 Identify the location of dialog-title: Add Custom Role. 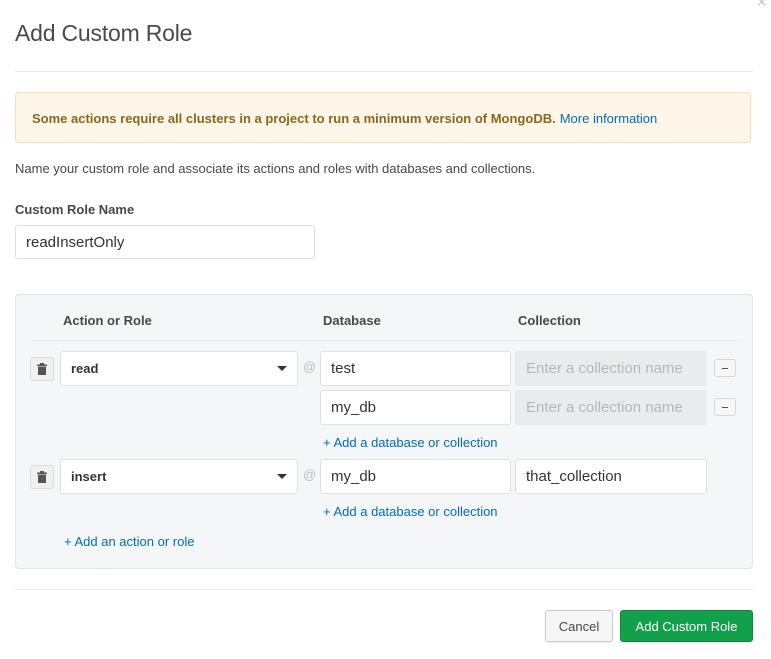
(104, 33).